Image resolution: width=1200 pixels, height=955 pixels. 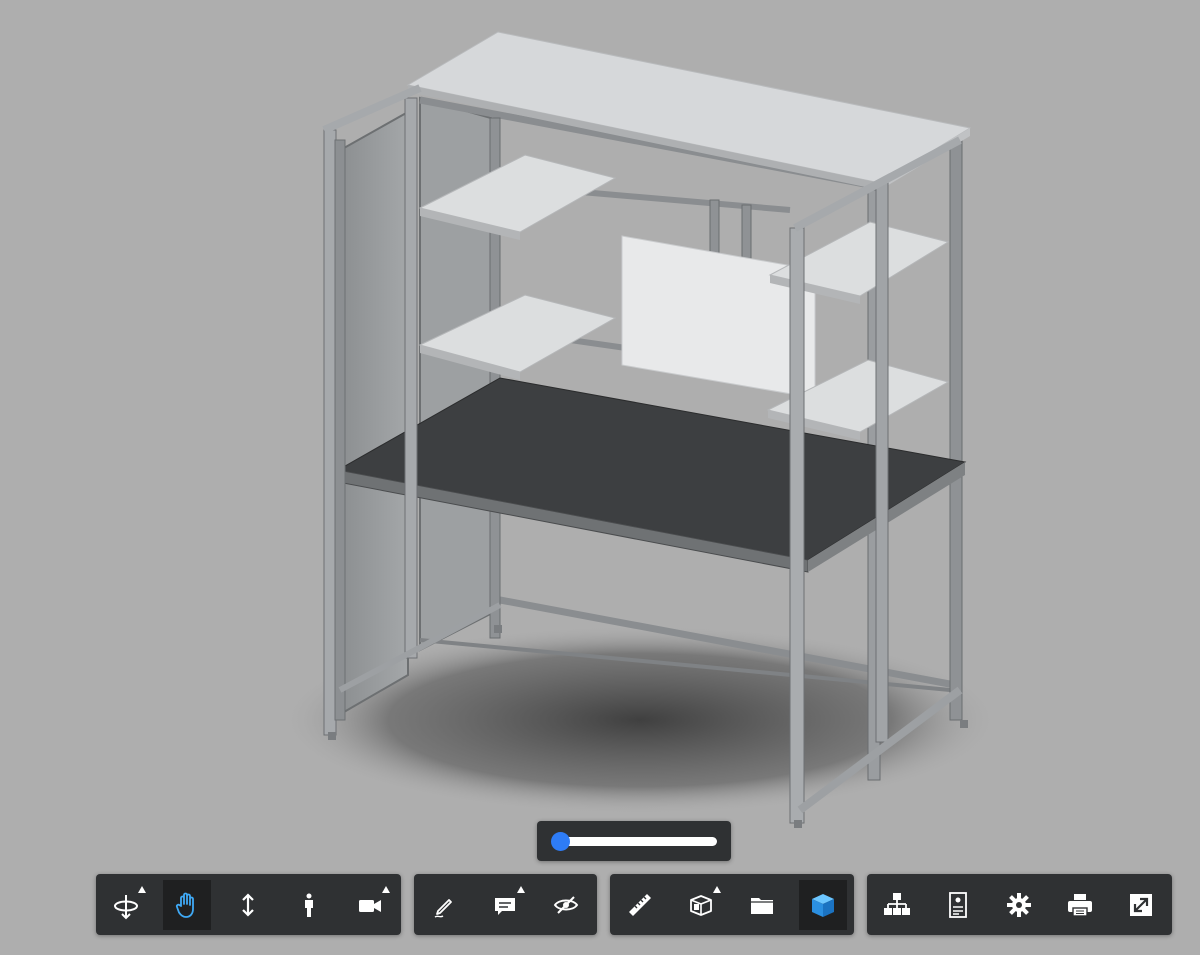 I want to click on settings-button, so click(x=1019, y=905).